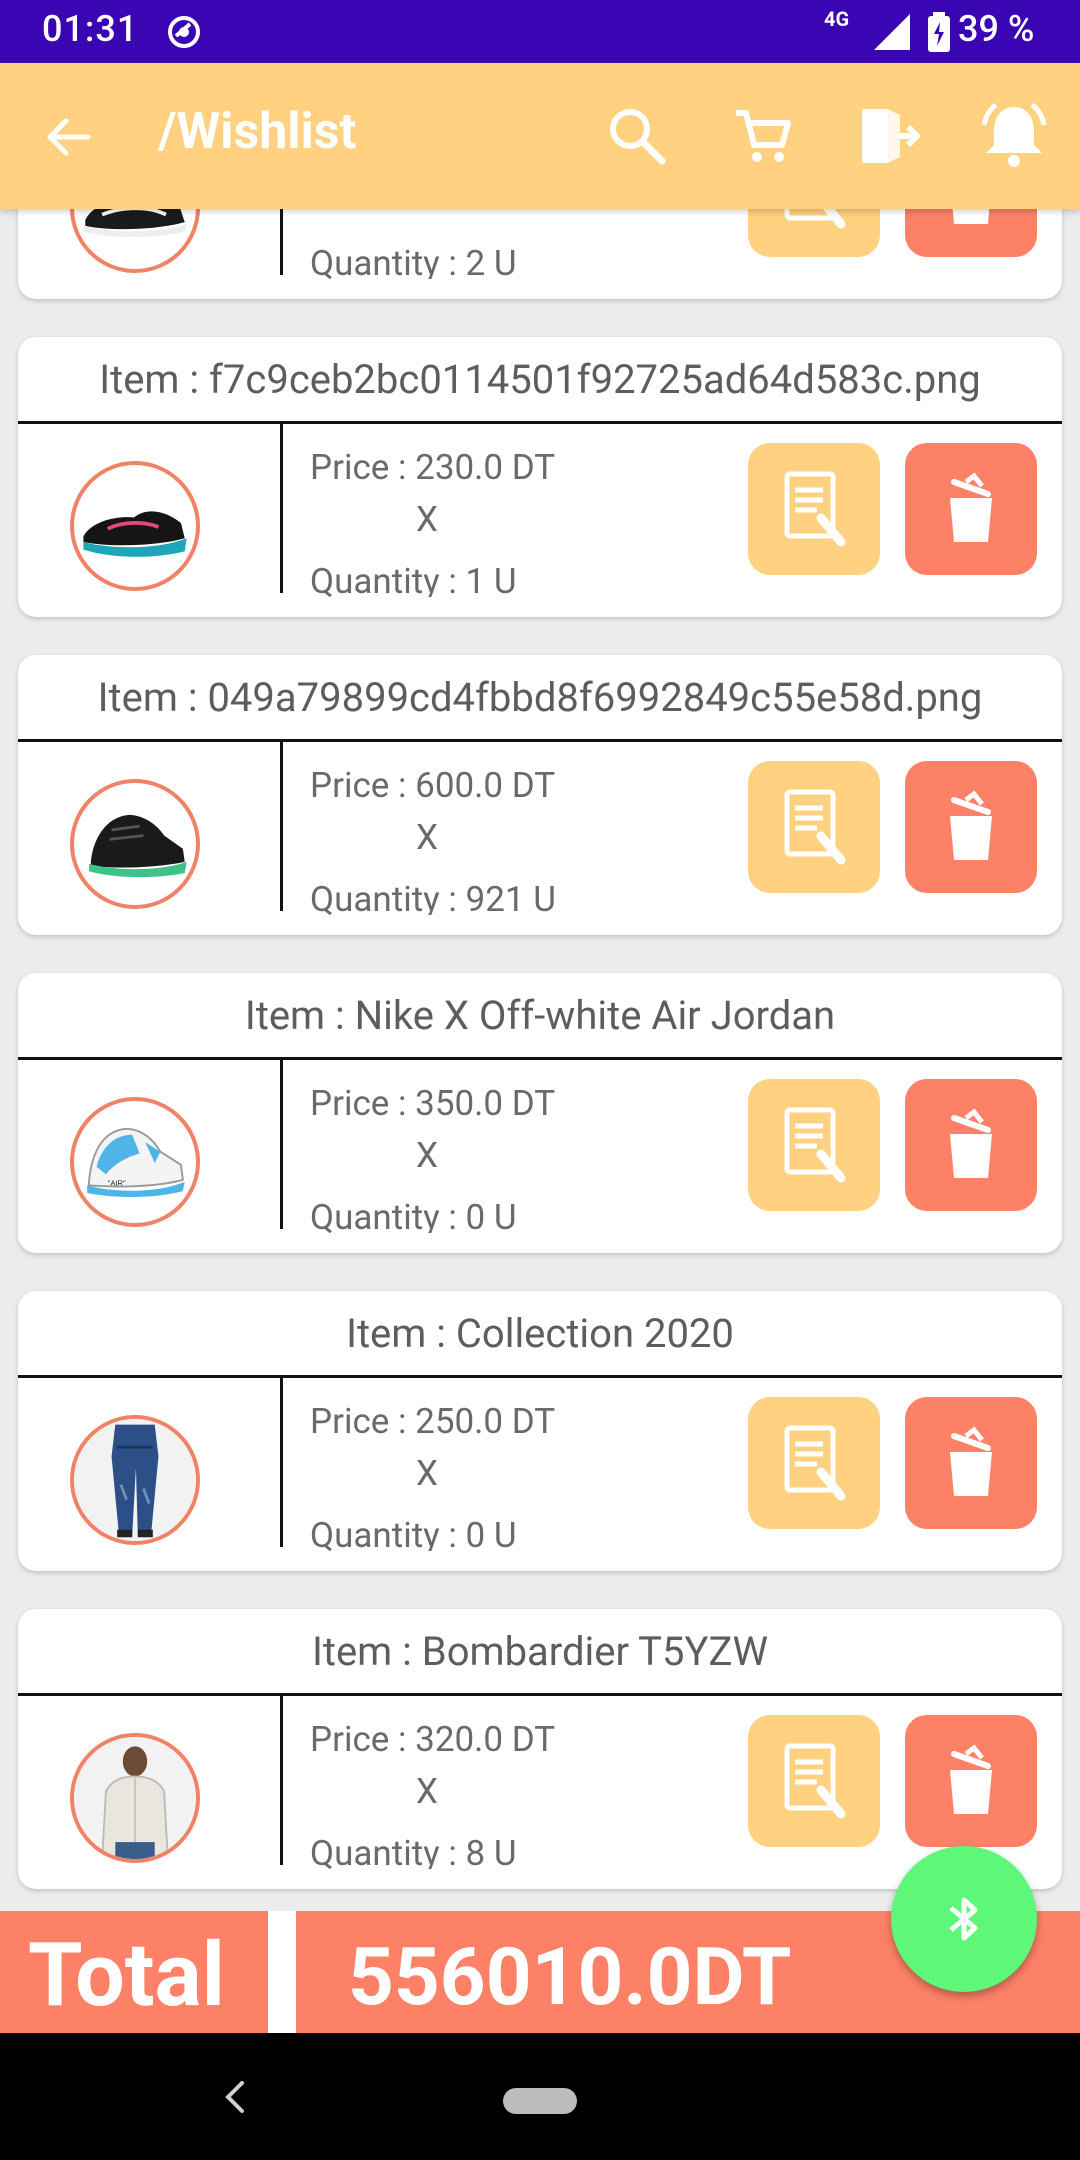  What do you see at coordinates (235, 2097) in the screenshot?
I see `nav-back-icon` at bounding box center [235, 2097].